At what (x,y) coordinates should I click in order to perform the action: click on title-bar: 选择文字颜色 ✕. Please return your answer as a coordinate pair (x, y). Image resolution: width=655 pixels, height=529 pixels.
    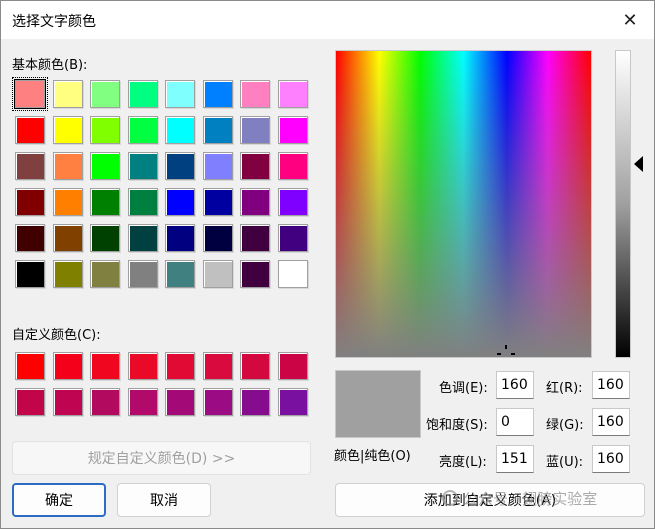
    Looking at the image, I should click on (327, 20).